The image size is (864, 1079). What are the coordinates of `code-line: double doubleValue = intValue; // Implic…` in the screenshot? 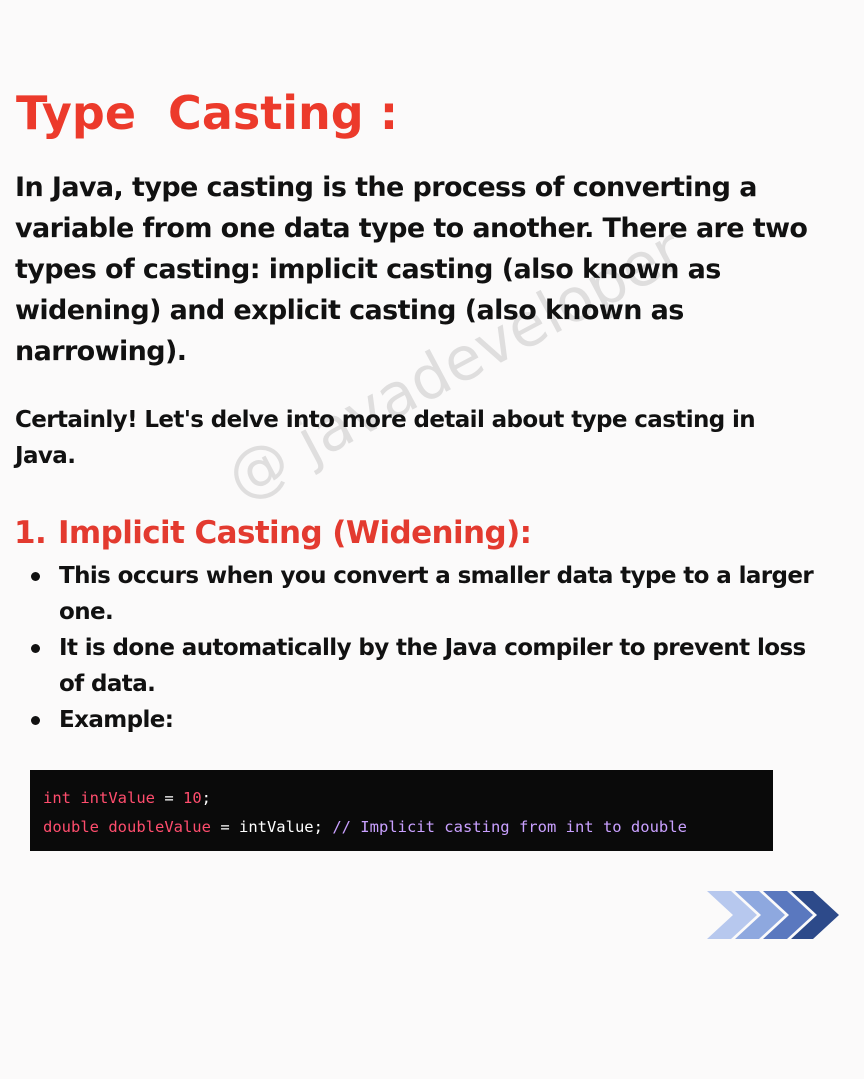 It's located at (365, 827).